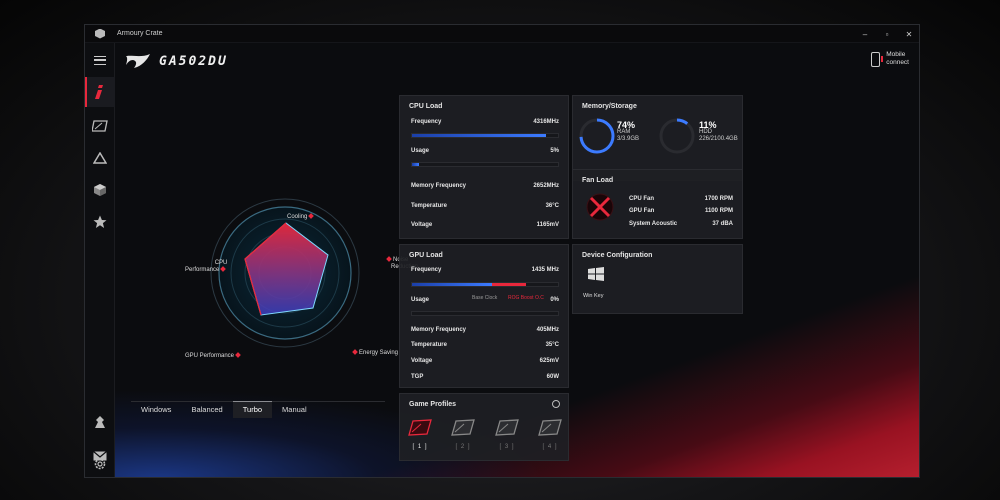  What do you see at coordinates (422, 225) in the screenshot?
I see `cpu-voltage-label: Voltage` at bounding box center [422, 225].